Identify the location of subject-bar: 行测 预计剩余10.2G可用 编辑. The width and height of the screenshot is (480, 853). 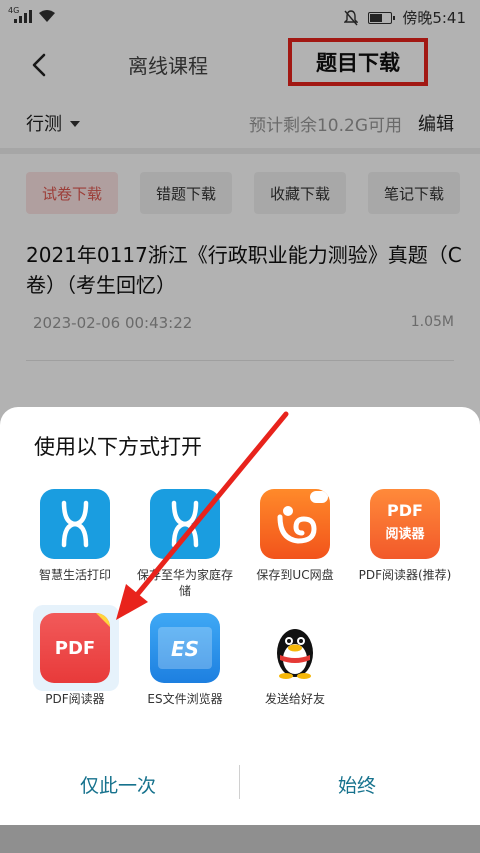
(240, 122).